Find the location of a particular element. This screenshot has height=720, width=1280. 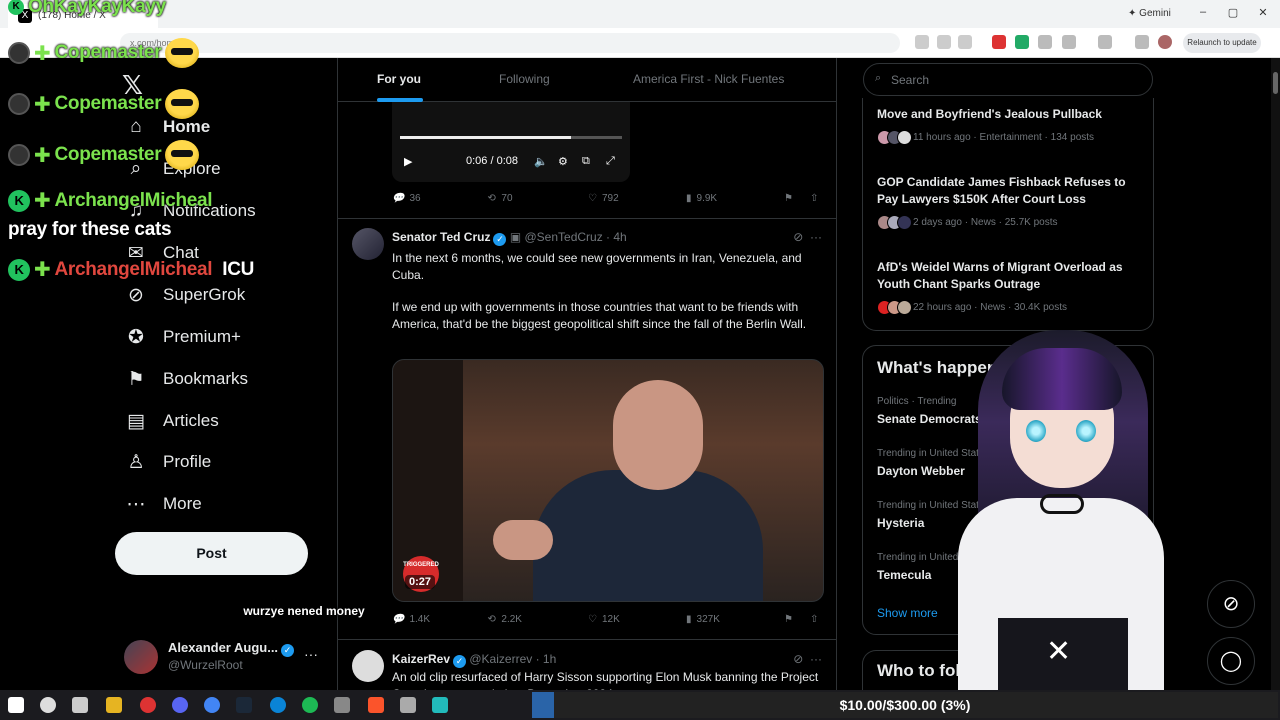

settings-icon: ⚙ is located at coordinates (563, 161).